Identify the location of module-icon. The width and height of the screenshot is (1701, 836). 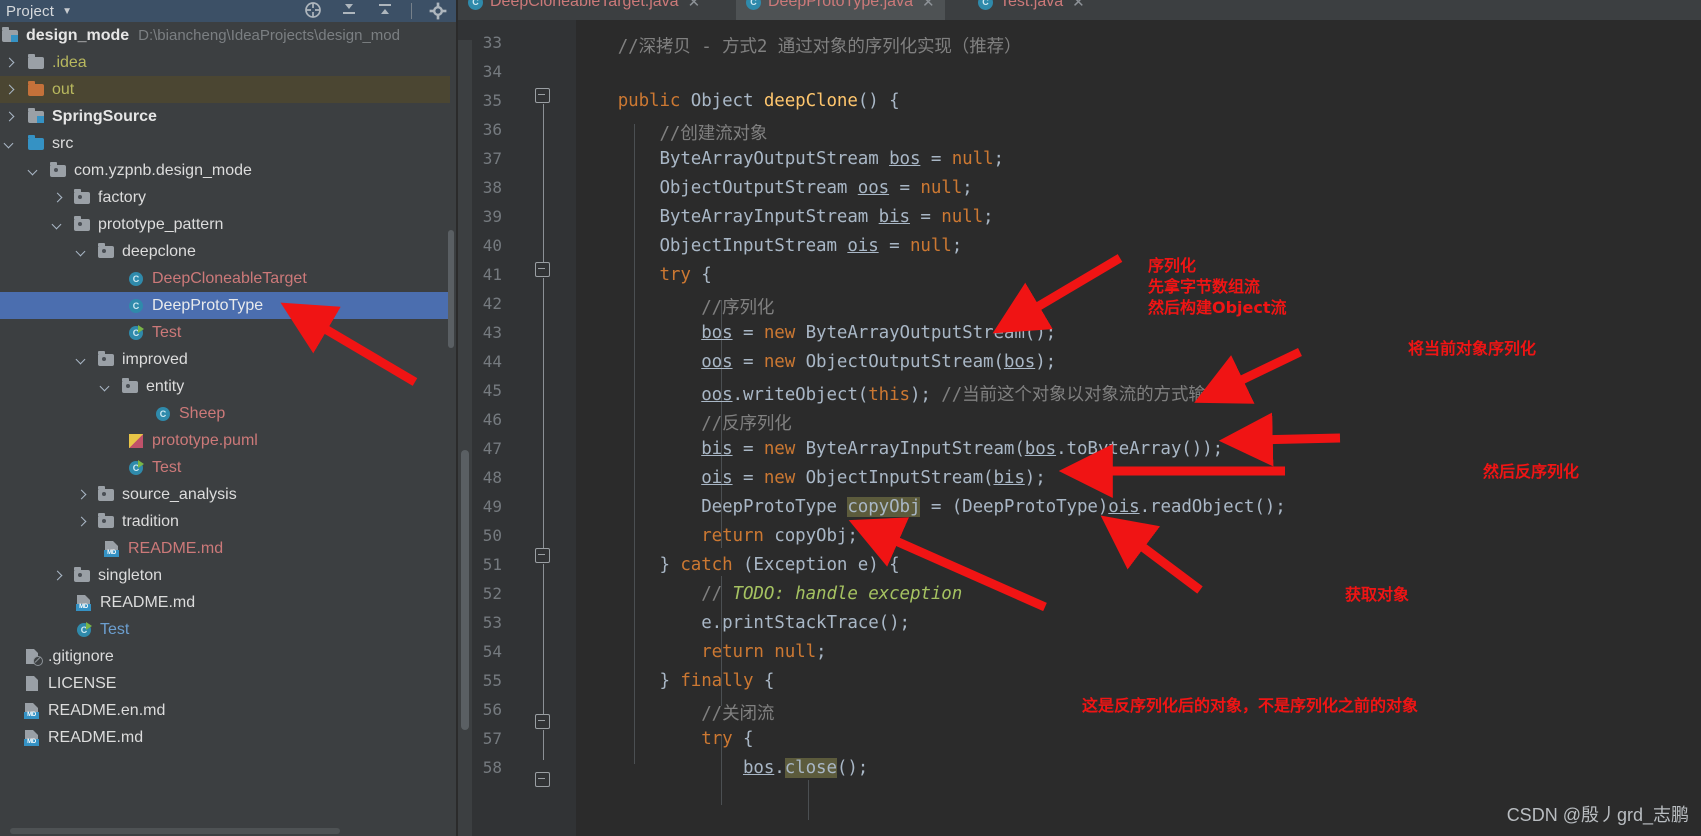
(37, 116).